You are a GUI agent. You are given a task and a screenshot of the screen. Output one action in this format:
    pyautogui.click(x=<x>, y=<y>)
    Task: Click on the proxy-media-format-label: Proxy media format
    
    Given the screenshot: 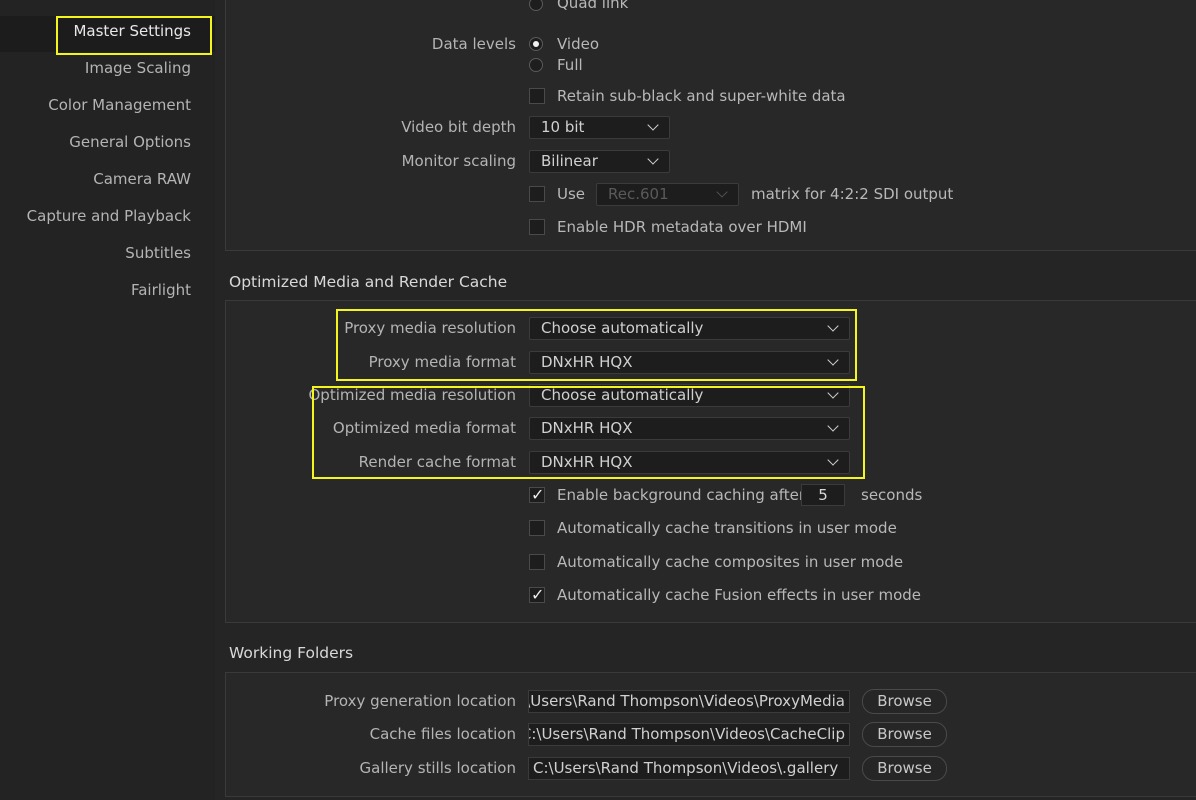 What is the action you would take?
    pyautogui.click(x=442, y=362)
    